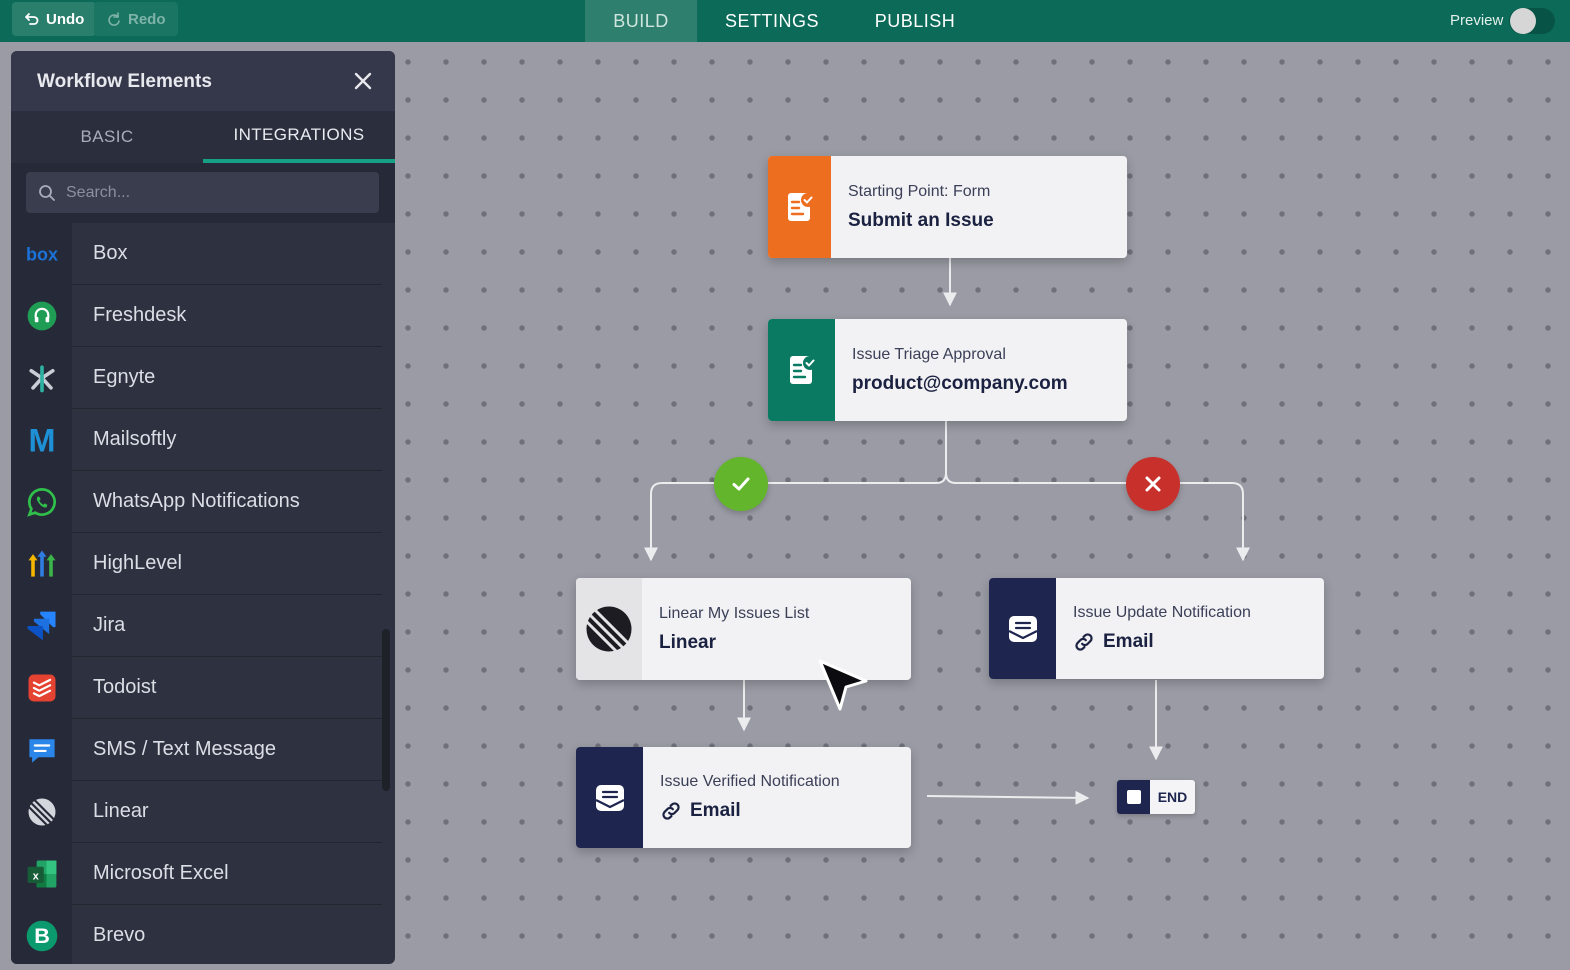  I want to click on integration-item-highlevel: HighLevel, so click(203, 564).